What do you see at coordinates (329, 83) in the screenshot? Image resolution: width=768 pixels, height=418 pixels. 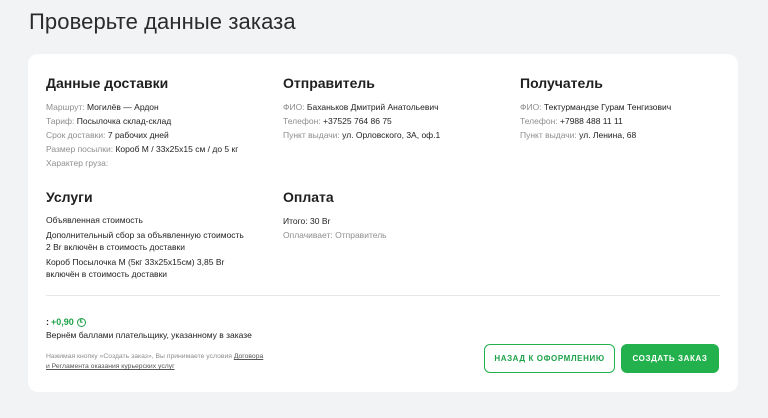 I see `sender-title: Отправитель` at bounding box center [329, 83].